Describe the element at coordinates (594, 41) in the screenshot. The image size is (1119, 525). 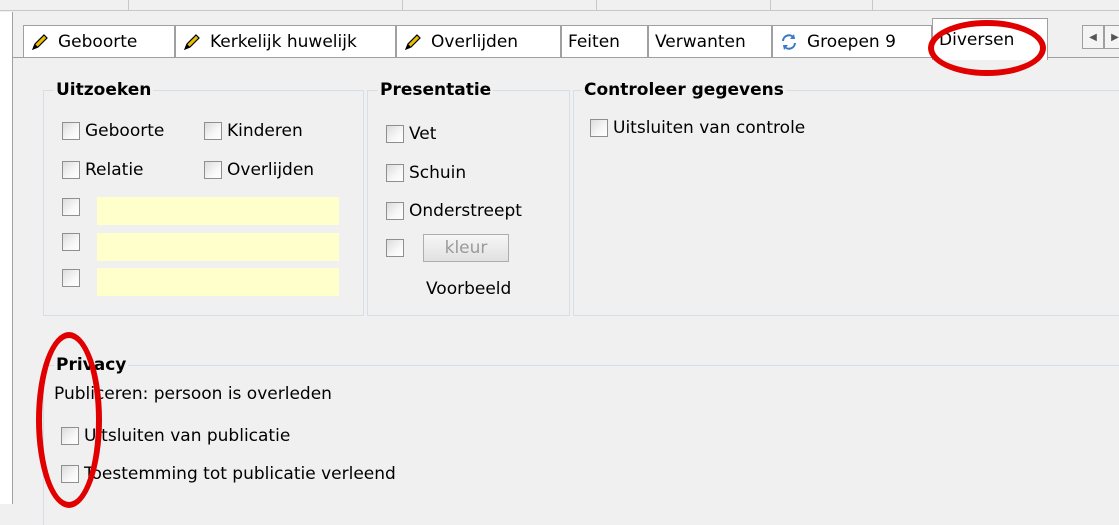
I see `tab-label: Feiten` at that location.